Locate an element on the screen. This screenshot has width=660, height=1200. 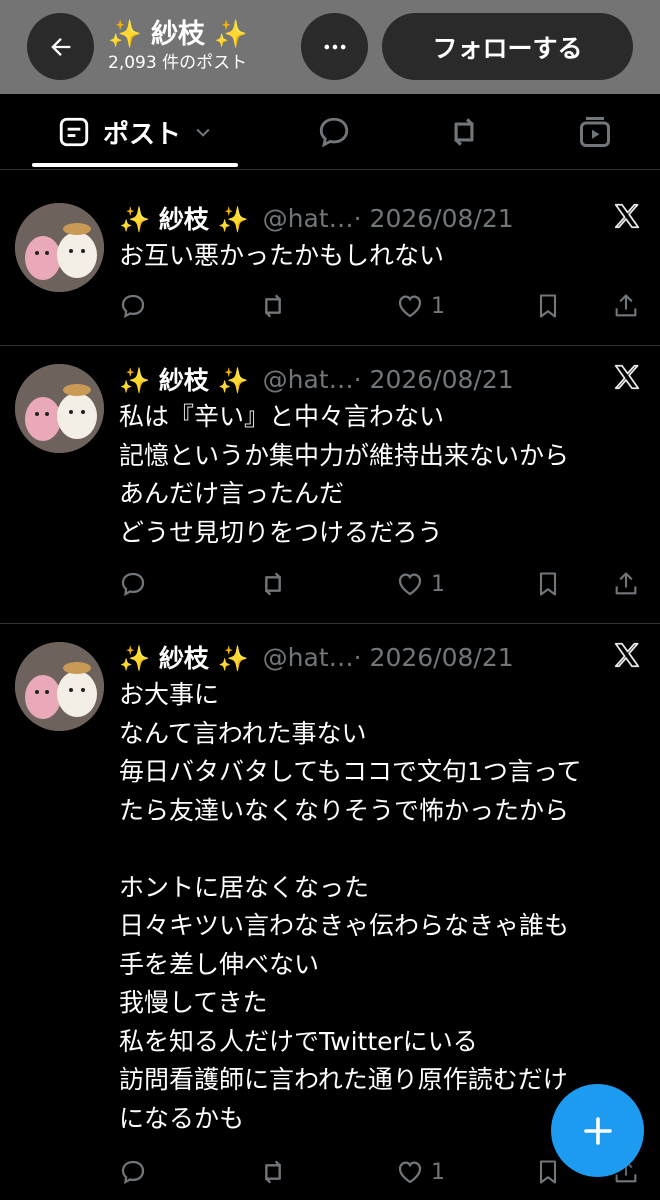
post-text: お互い悪かったかもしれない is located at coordinates (282, 255).